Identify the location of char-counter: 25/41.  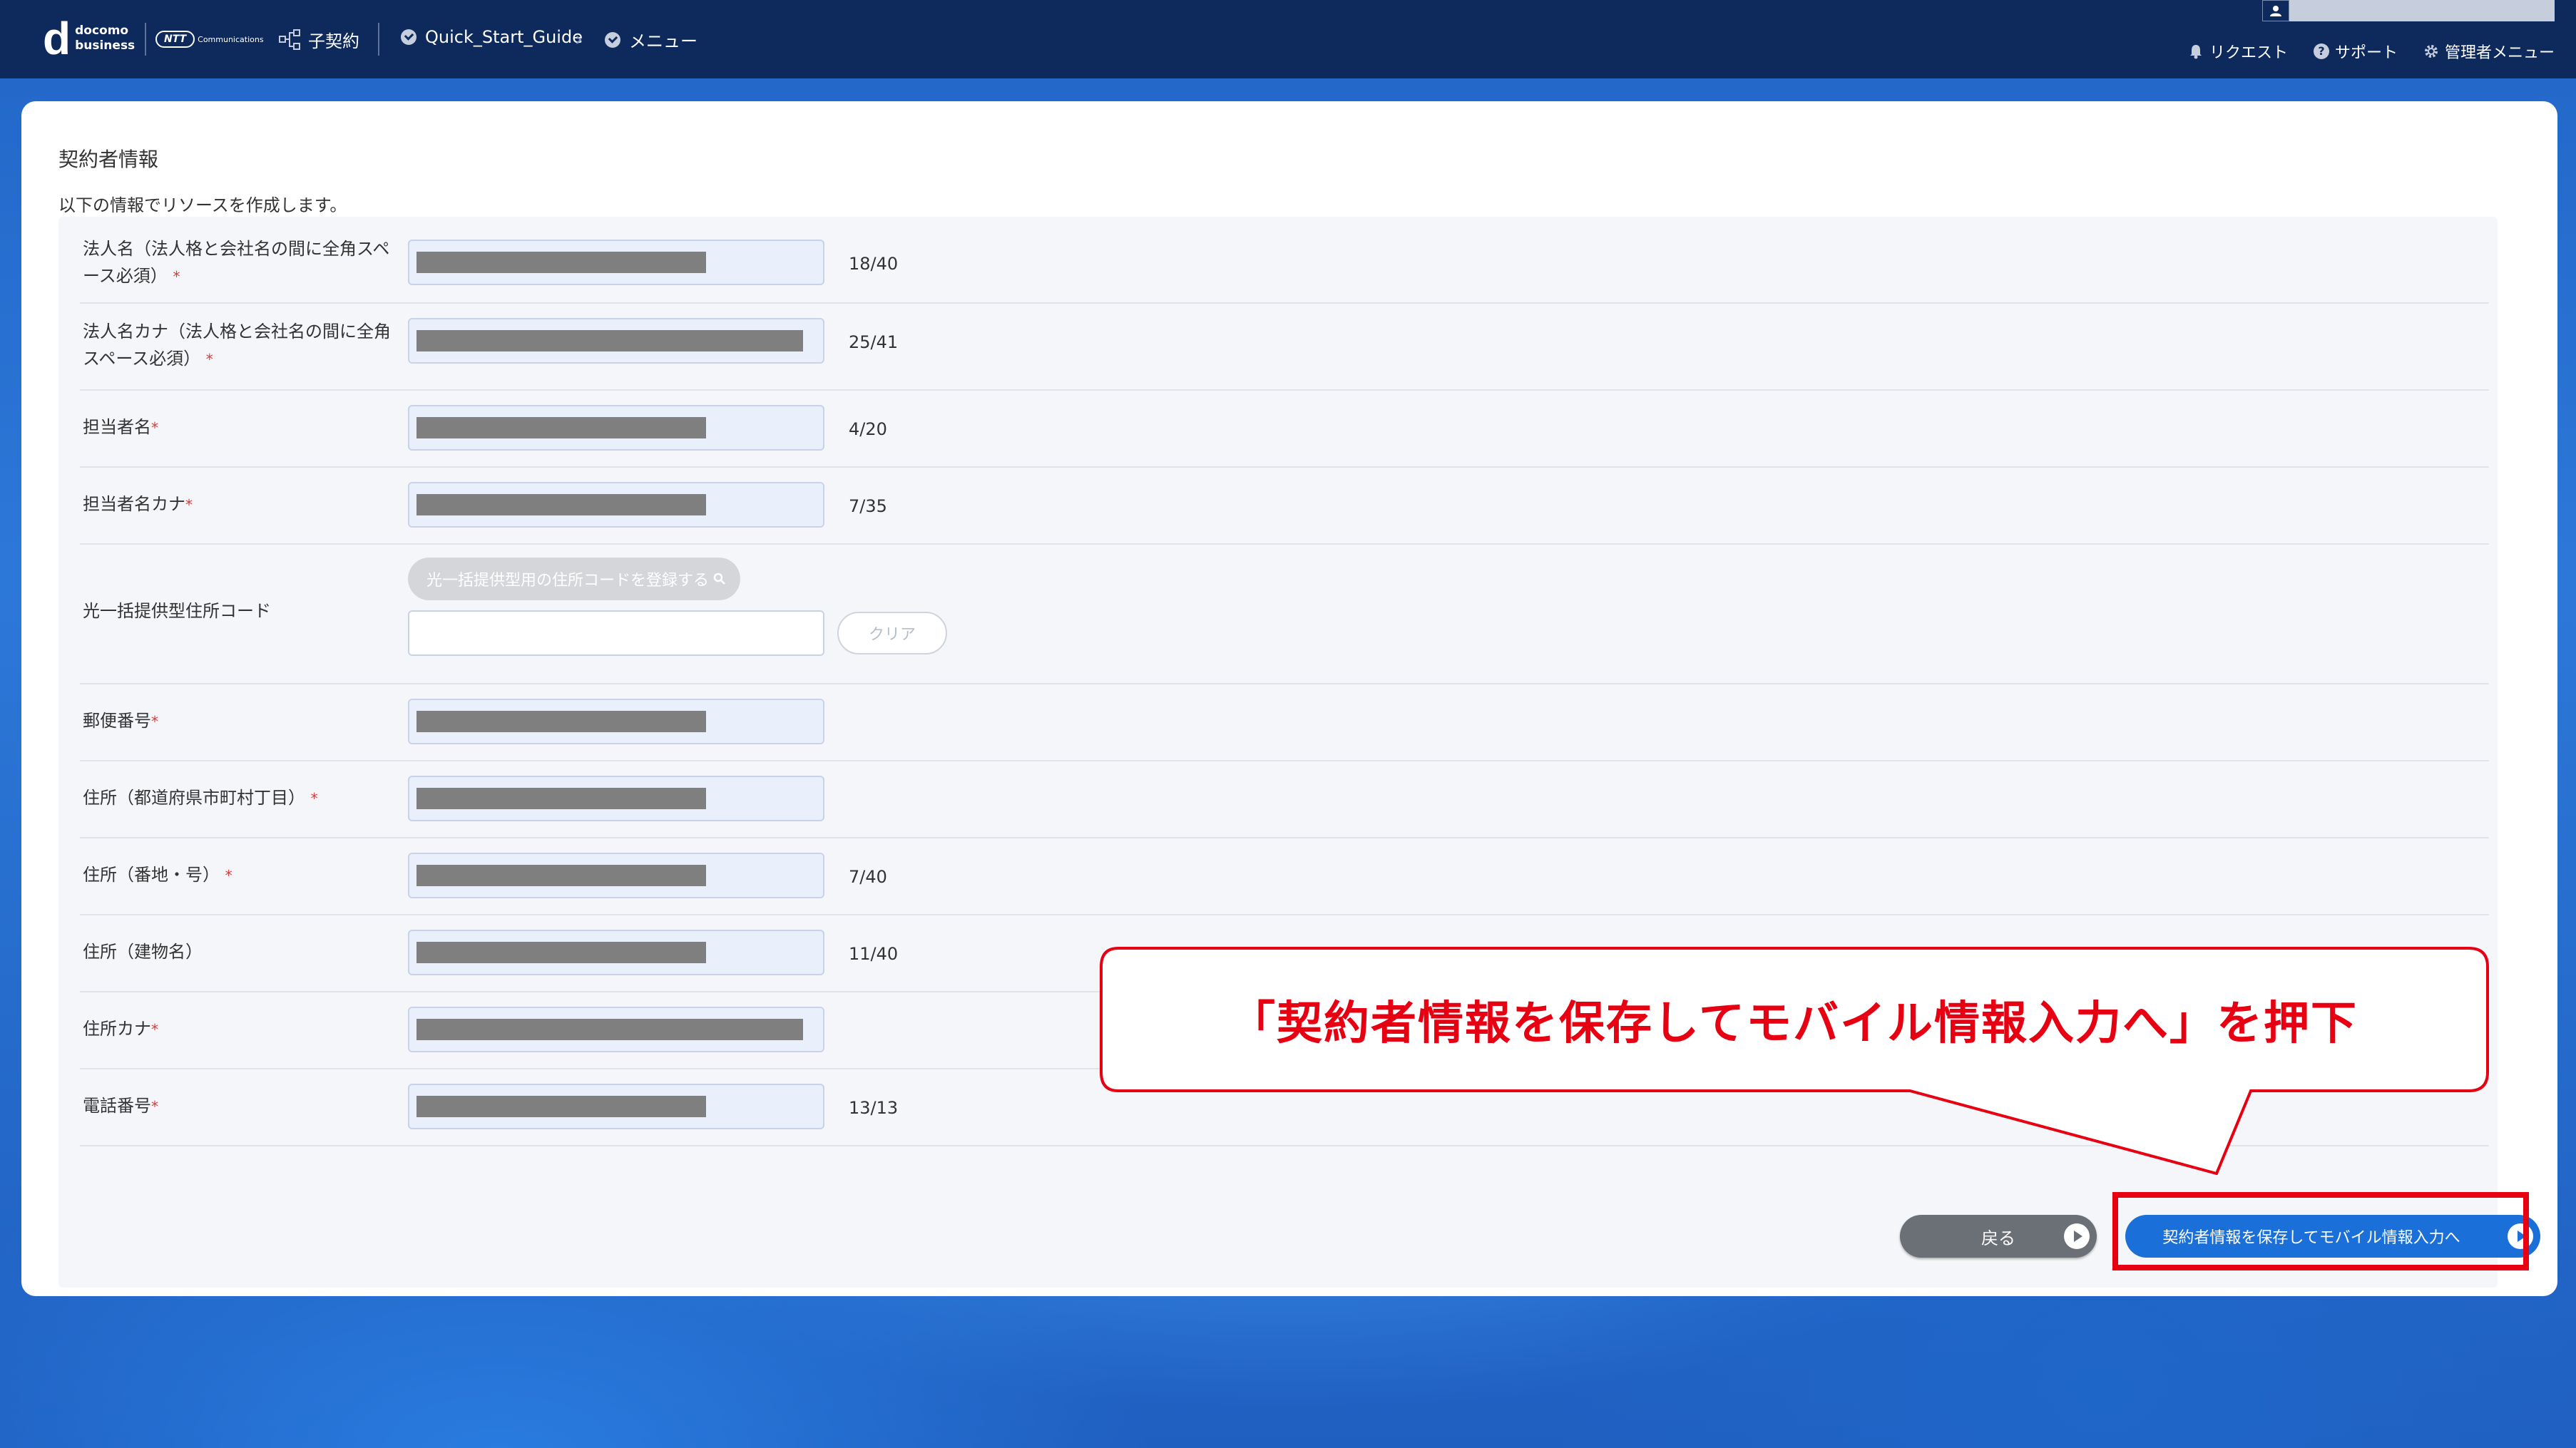
(874, 342).